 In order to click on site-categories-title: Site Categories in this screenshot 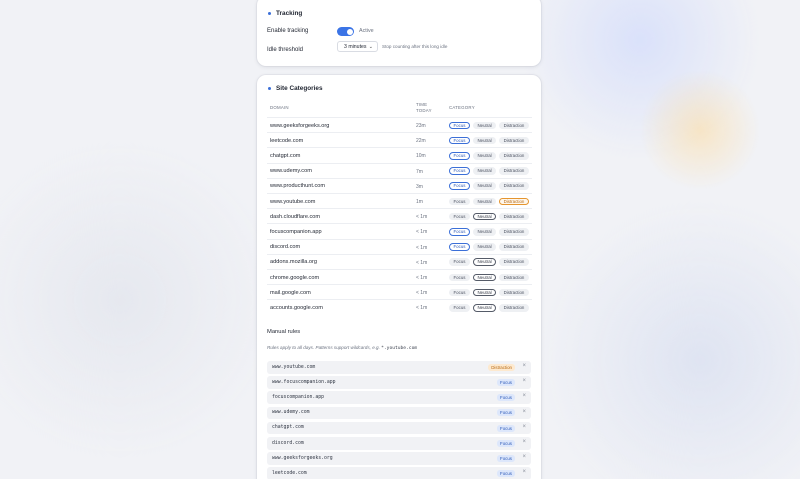, I will do `click(295, 88)`.